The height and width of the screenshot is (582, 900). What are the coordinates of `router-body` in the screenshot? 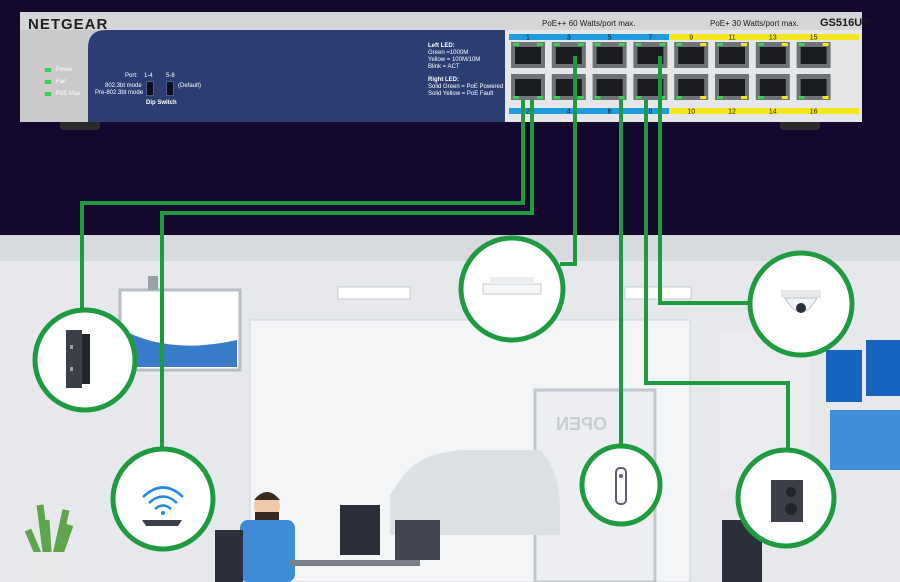 It's located at (162, 523).